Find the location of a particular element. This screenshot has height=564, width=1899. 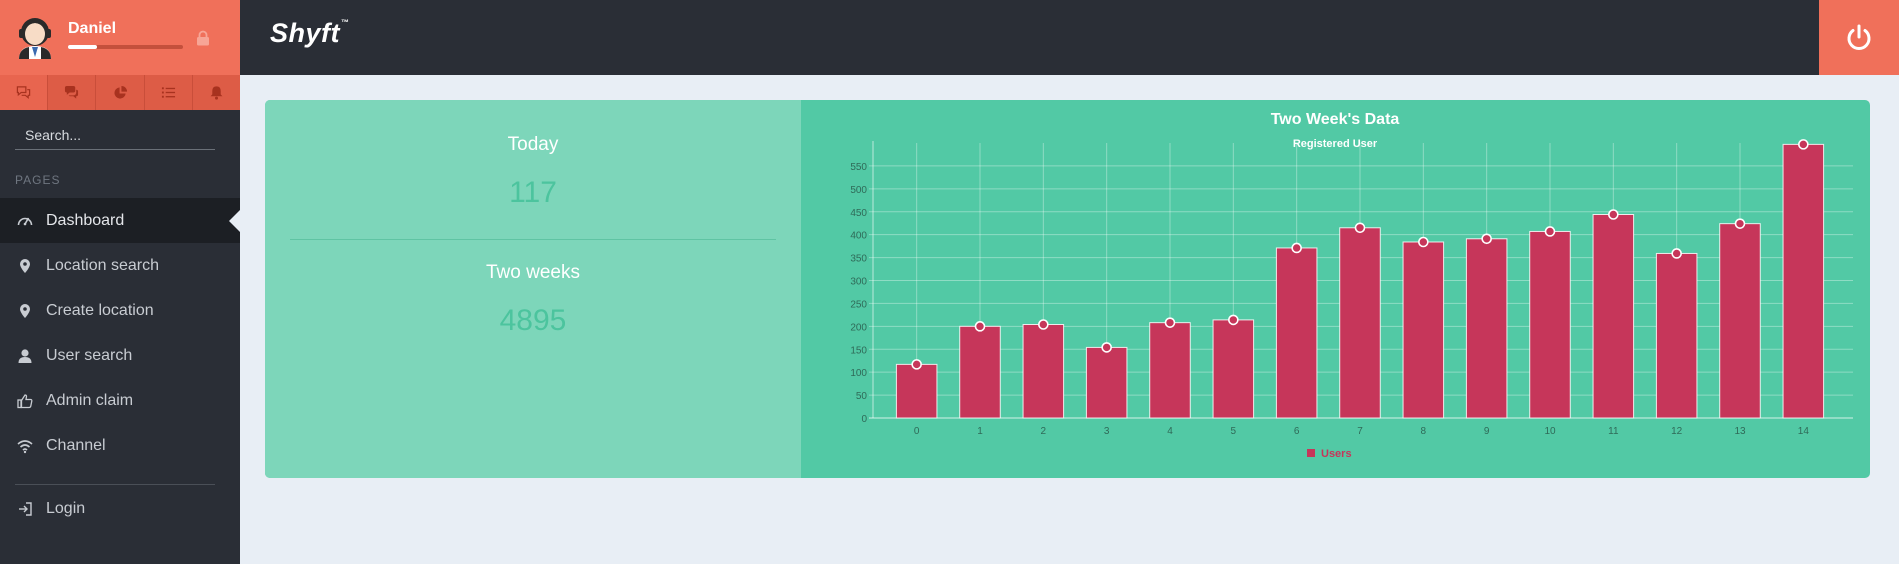

avatar is located at coordinates (35, 36).